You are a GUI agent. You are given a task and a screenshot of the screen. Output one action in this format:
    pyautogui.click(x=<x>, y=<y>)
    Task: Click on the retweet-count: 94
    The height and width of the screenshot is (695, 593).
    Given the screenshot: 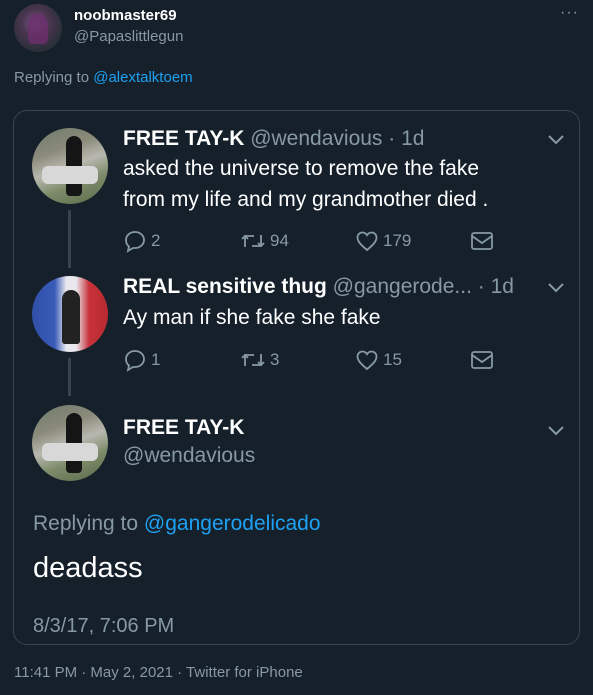 What is the action you would take?
    pyautogui.click(x=279, y=240)
    